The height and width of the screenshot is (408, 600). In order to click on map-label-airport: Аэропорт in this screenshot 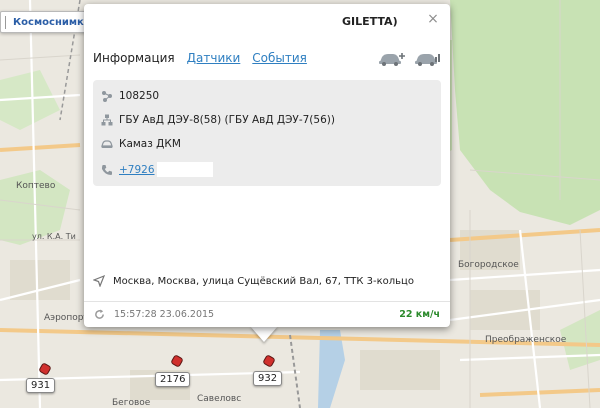, I will do `click(66, 318)`.